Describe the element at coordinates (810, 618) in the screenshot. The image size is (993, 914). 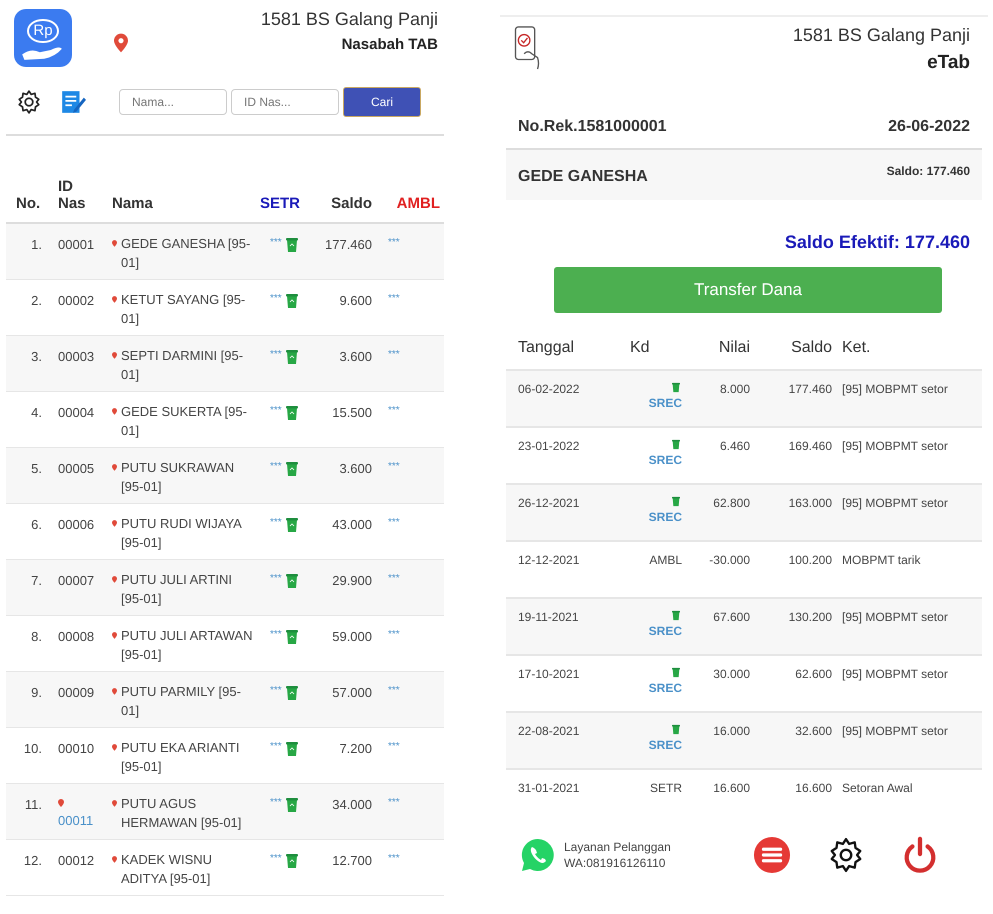
I see `table-cell-text: 130.200` at that location.